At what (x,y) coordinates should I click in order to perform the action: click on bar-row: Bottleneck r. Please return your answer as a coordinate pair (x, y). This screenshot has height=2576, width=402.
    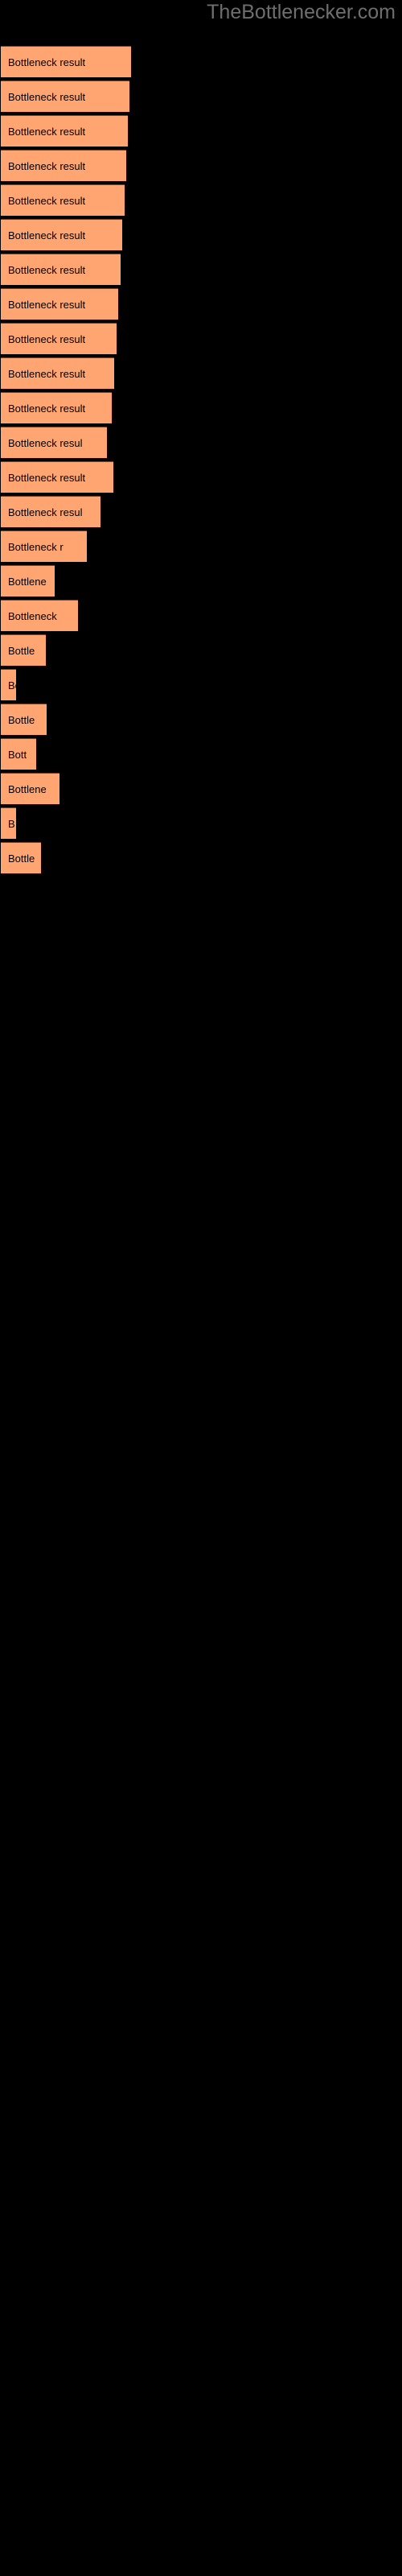
    Looking at the image, I should click on (201, 546).